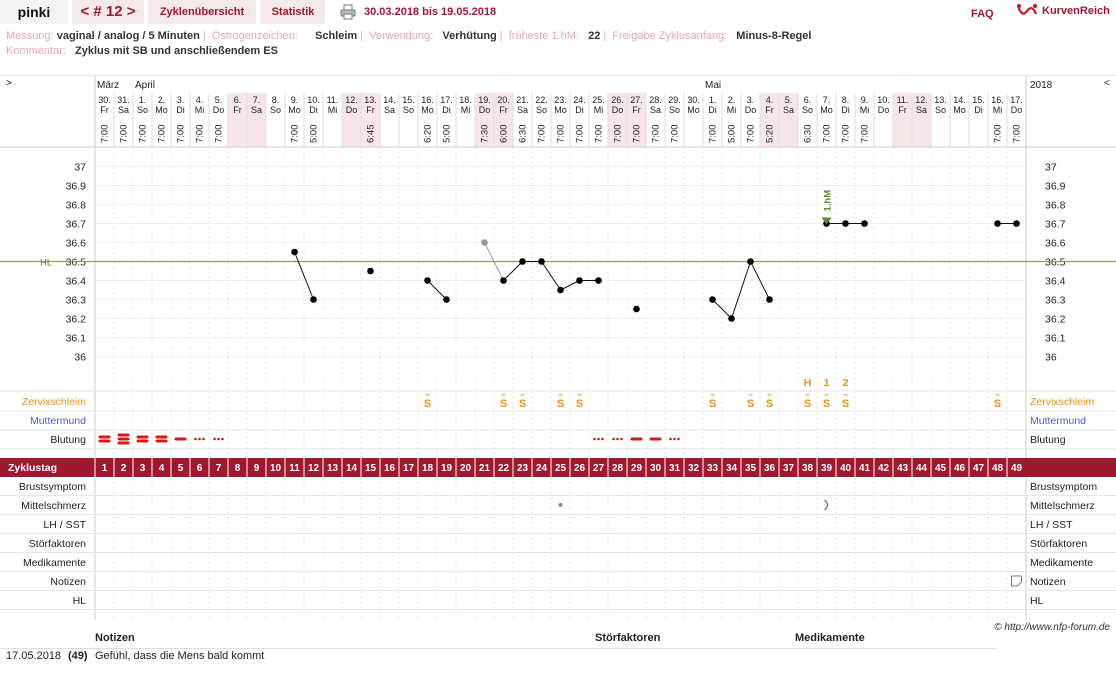  What do you see at coordinates (774, 36) in the screenshot?
I see `freigabe-value: Minus-8-Regel` at bounding box center [774, 36].